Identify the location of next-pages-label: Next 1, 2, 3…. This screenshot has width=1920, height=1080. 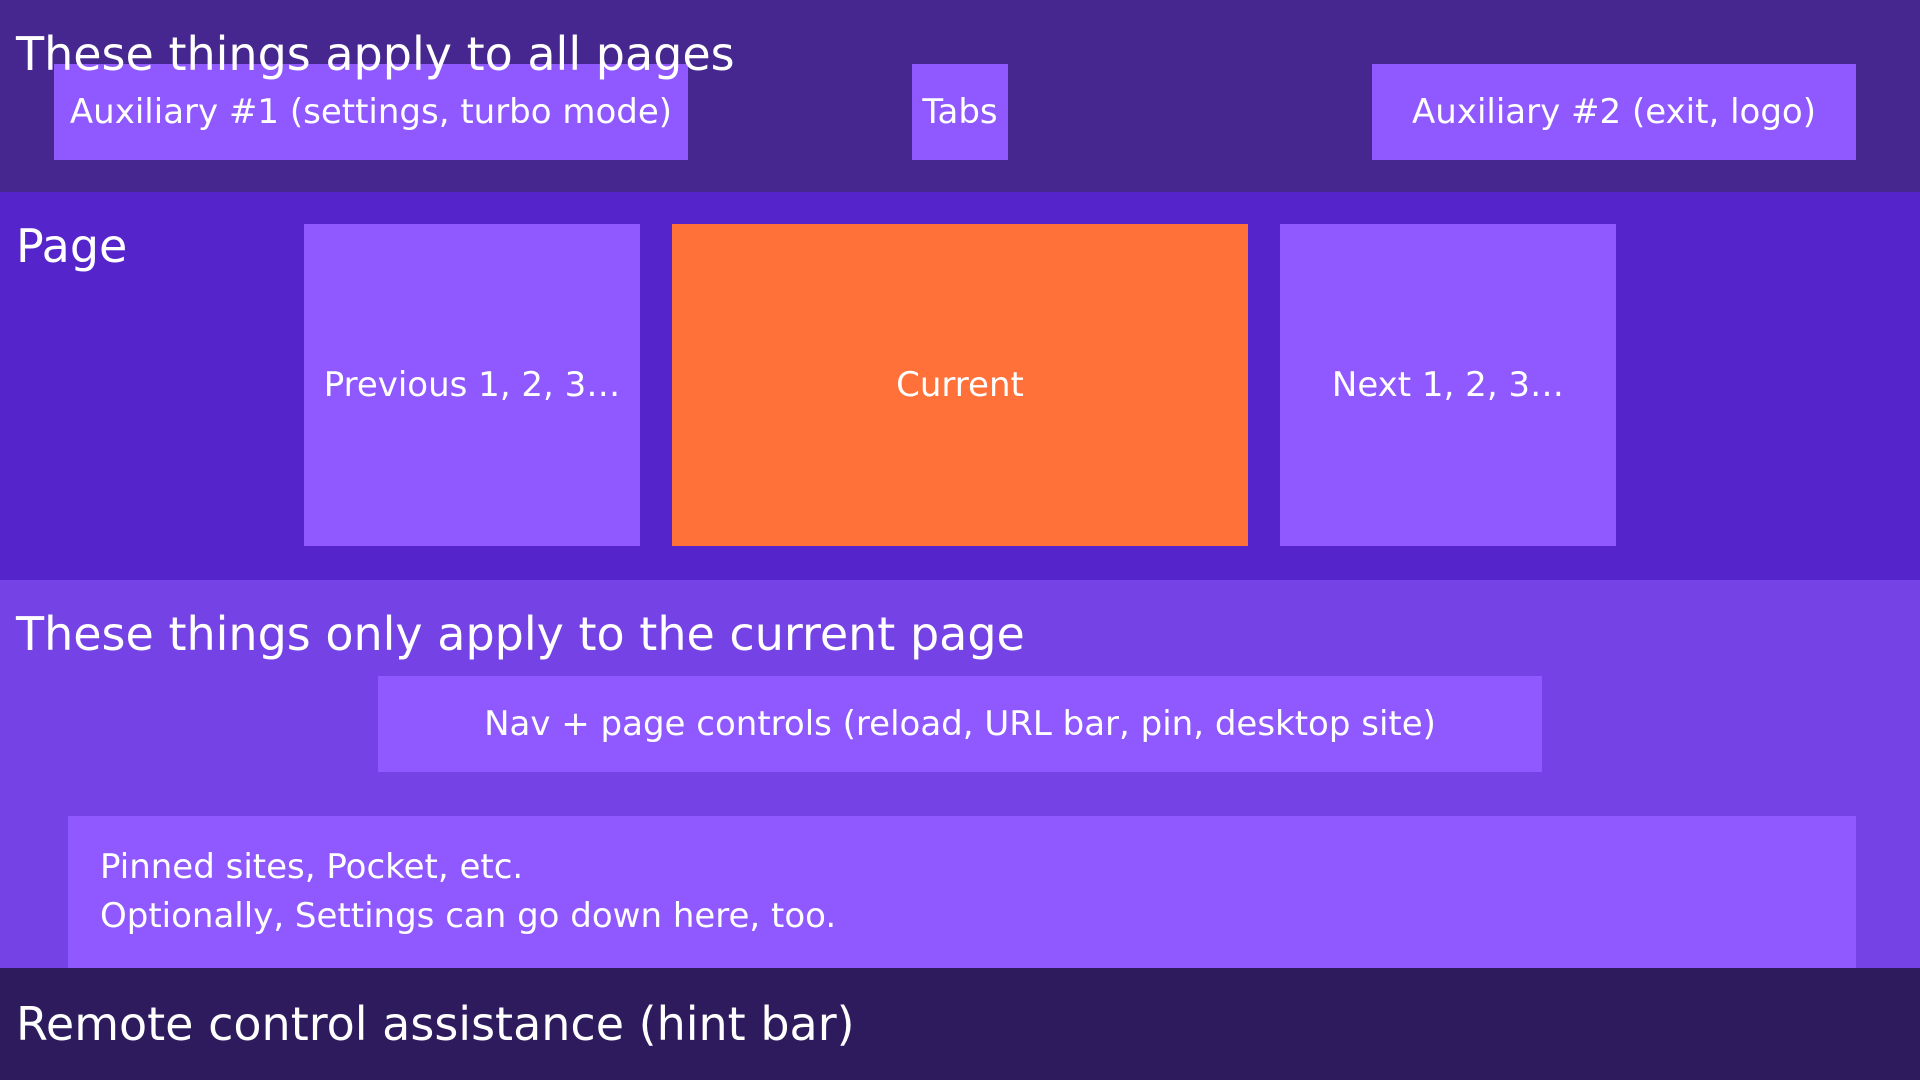
(1448, 385).